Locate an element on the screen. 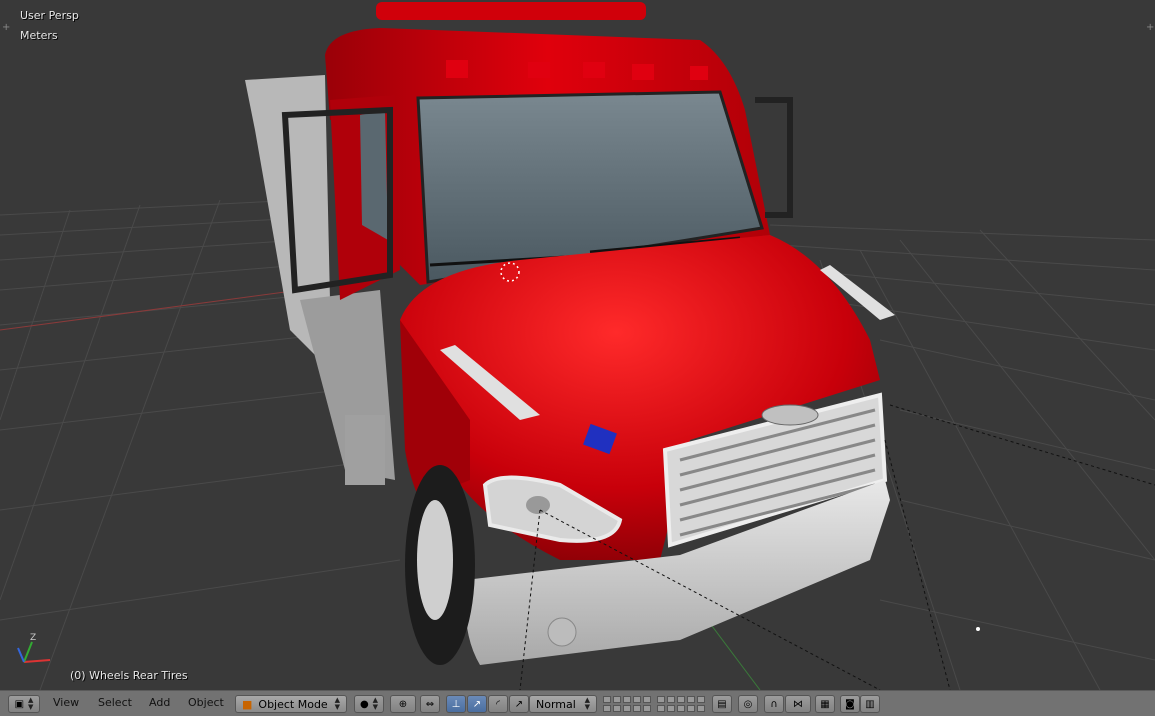  circle-icon: ◎ is located at coordinates (748, 704).